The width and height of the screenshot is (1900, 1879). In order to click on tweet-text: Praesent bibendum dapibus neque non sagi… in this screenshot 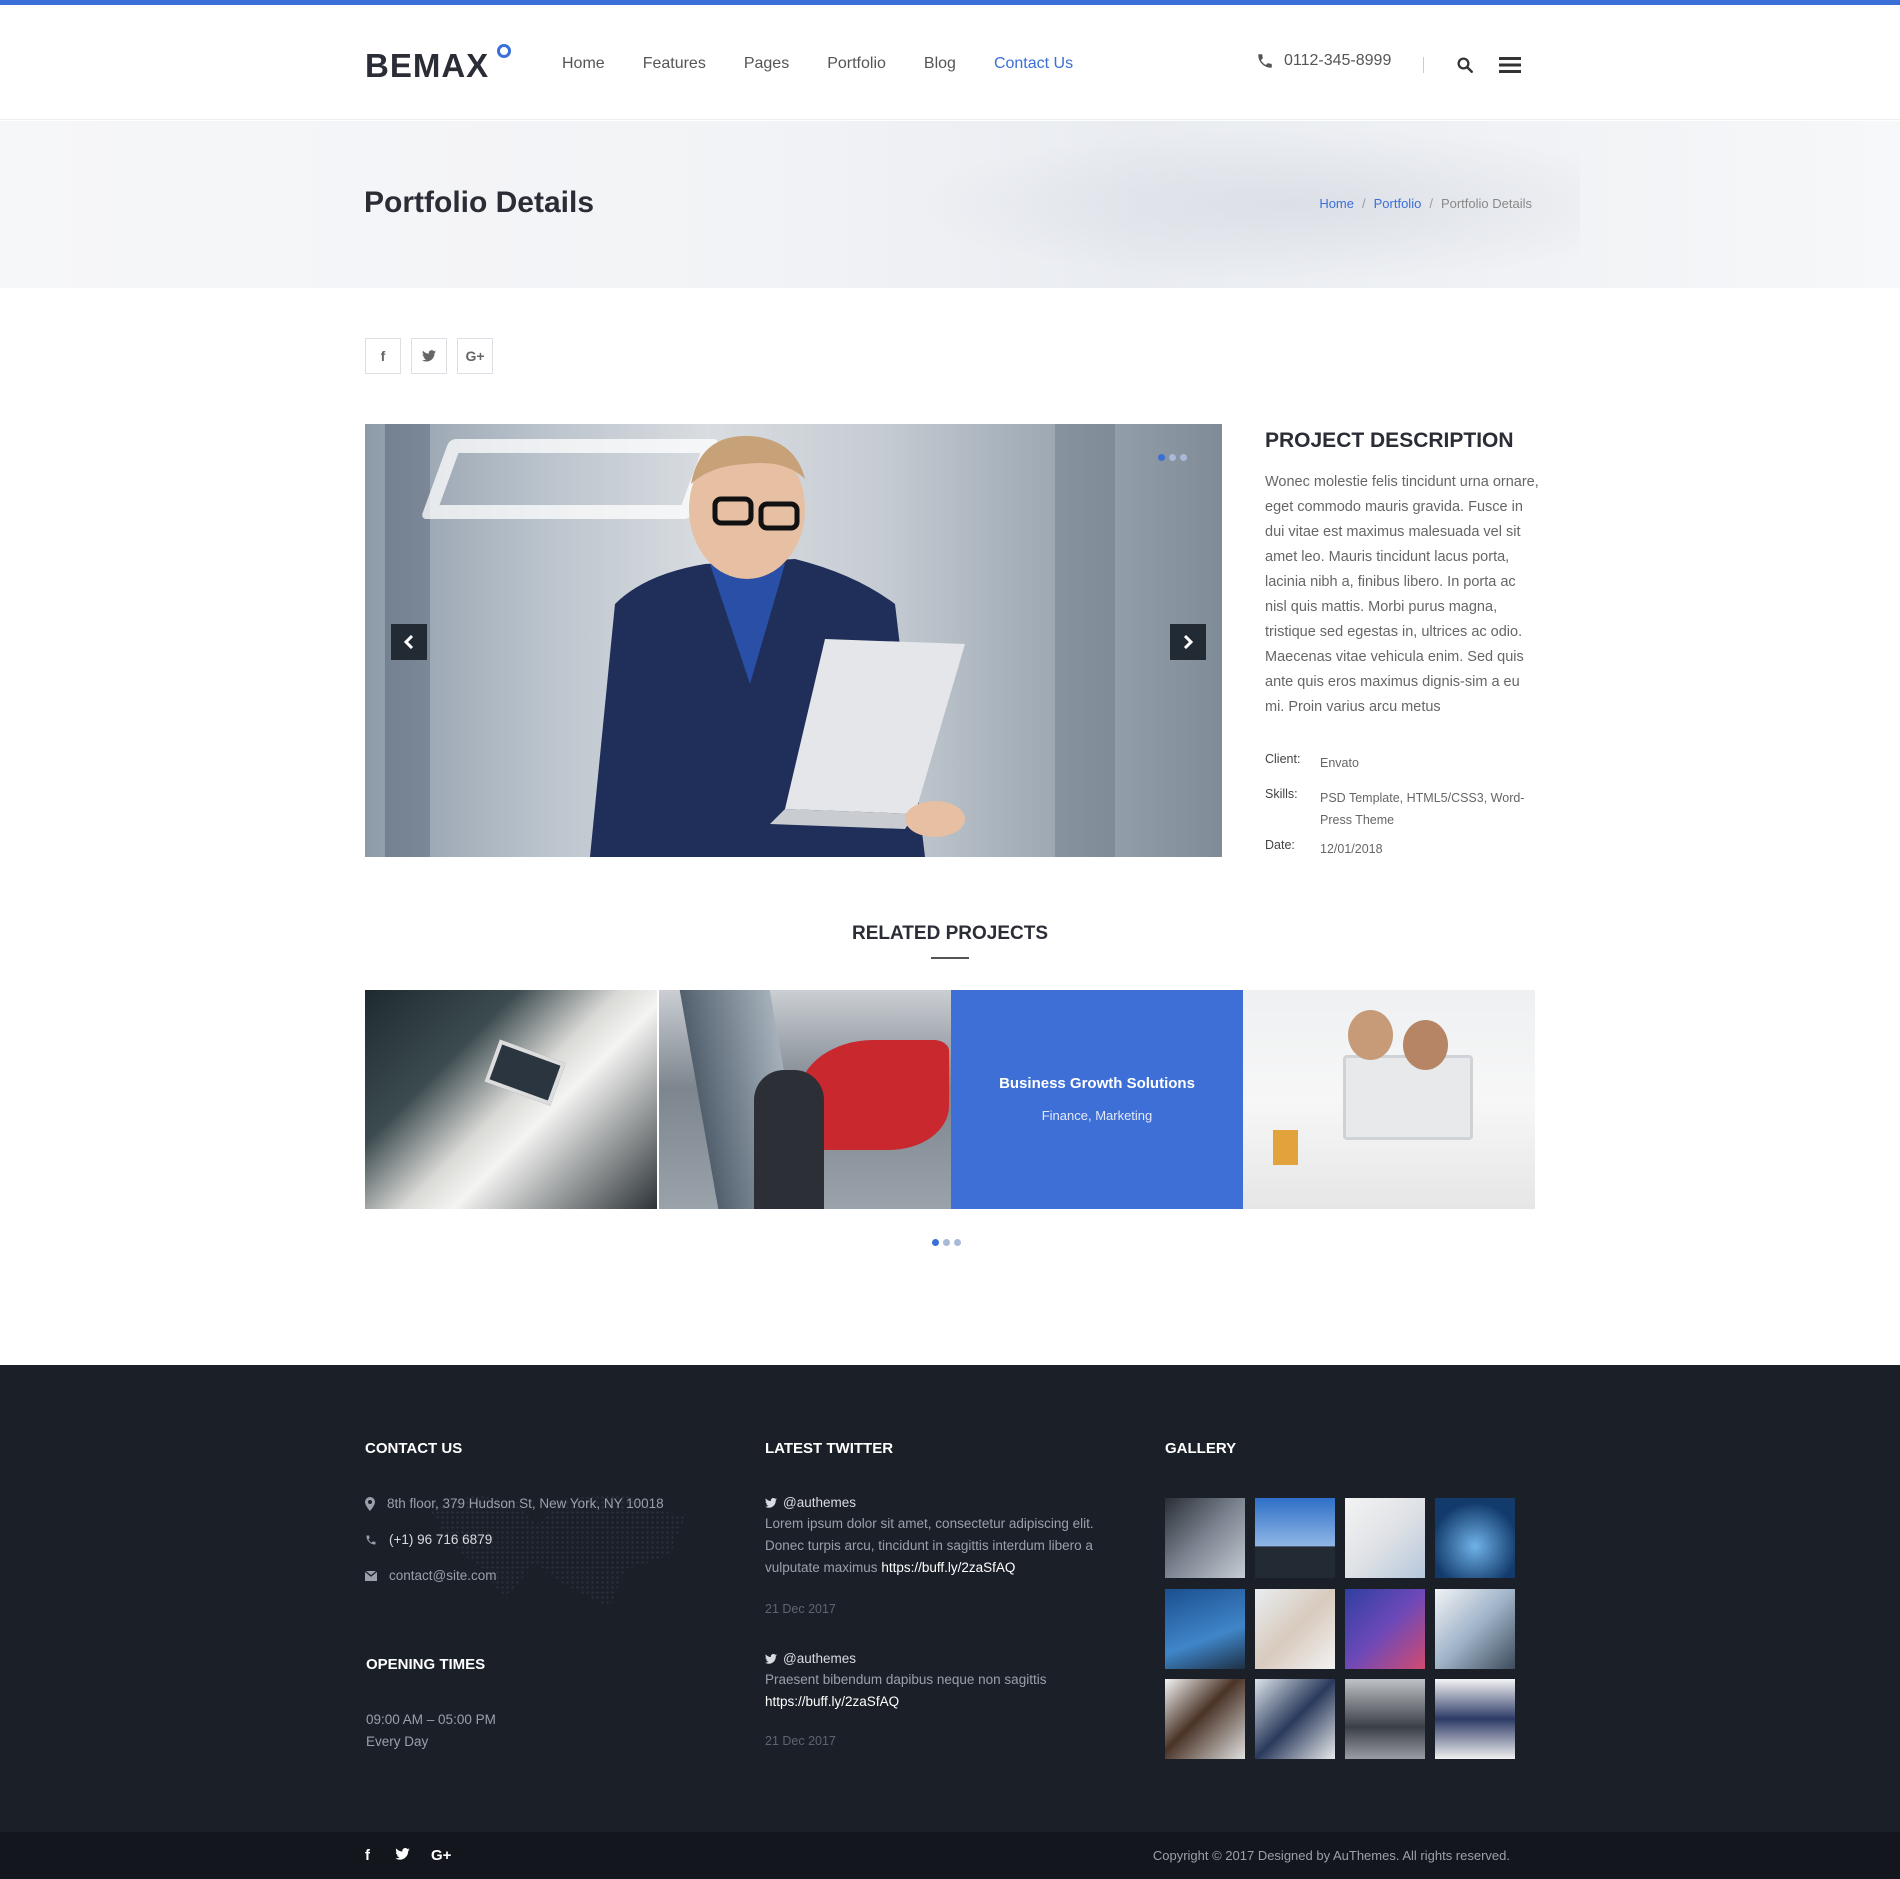, I will do `click(906, 1690)`.